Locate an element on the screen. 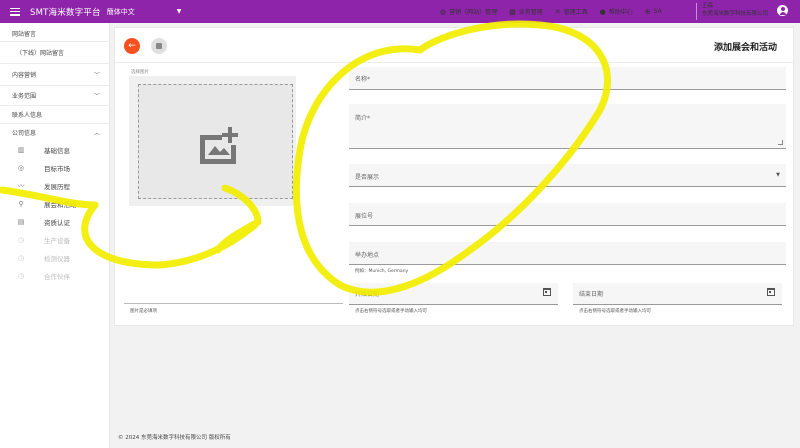 This screenshot has height=448, width=800. business-icon: ▦ is located at coordinates (512, 11).